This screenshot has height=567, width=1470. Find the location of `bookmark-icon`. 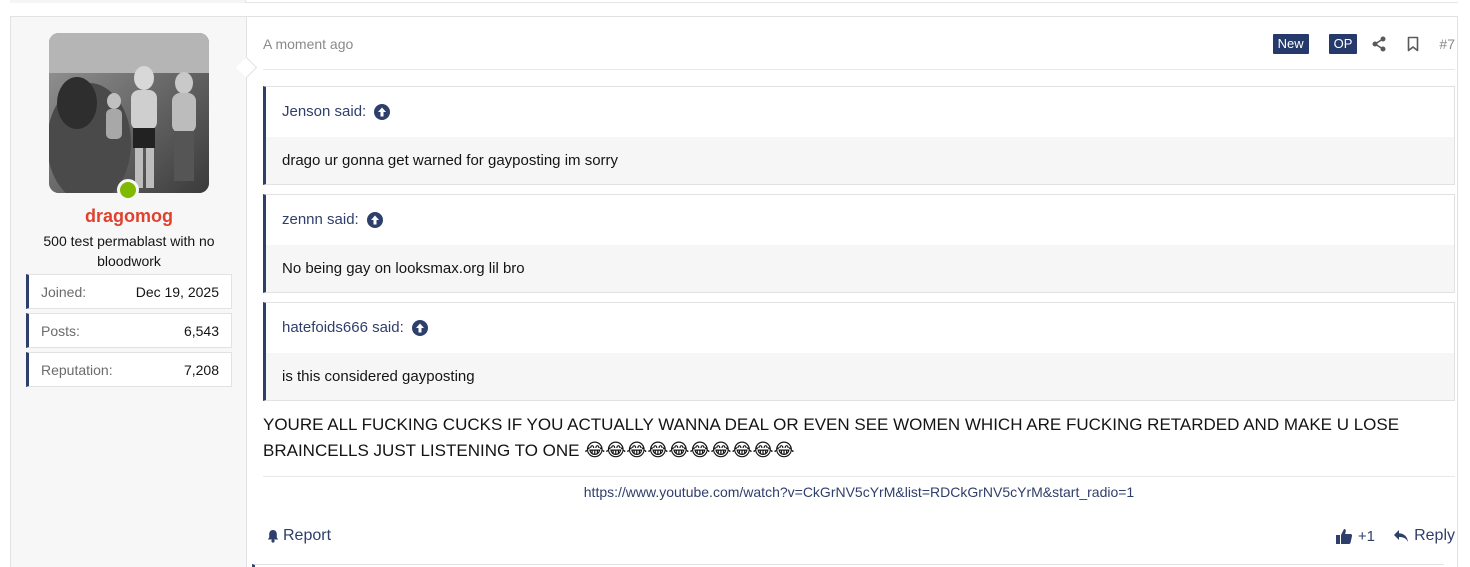

bookmark-icon is located at coordinates (1413, 44).